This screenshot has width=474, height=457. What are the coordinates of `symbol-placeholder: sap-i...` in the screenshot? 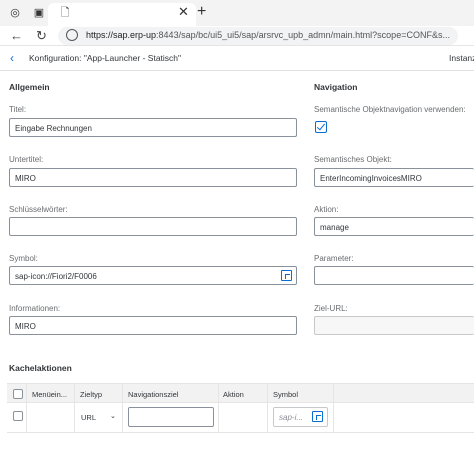 It's located at (291, 417).